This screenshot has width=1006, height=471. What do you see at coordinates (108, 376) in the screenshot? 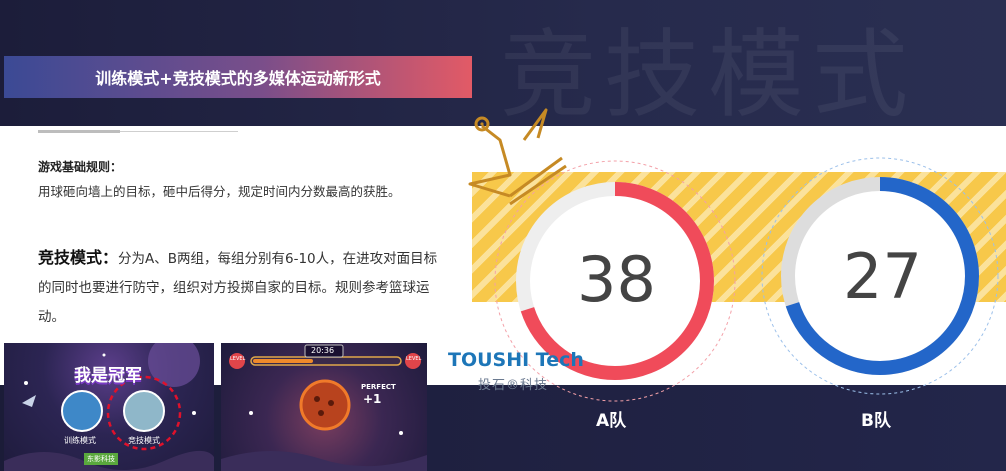
I see `menu-banner: 我是冠军` at bounding box center [108, 376].